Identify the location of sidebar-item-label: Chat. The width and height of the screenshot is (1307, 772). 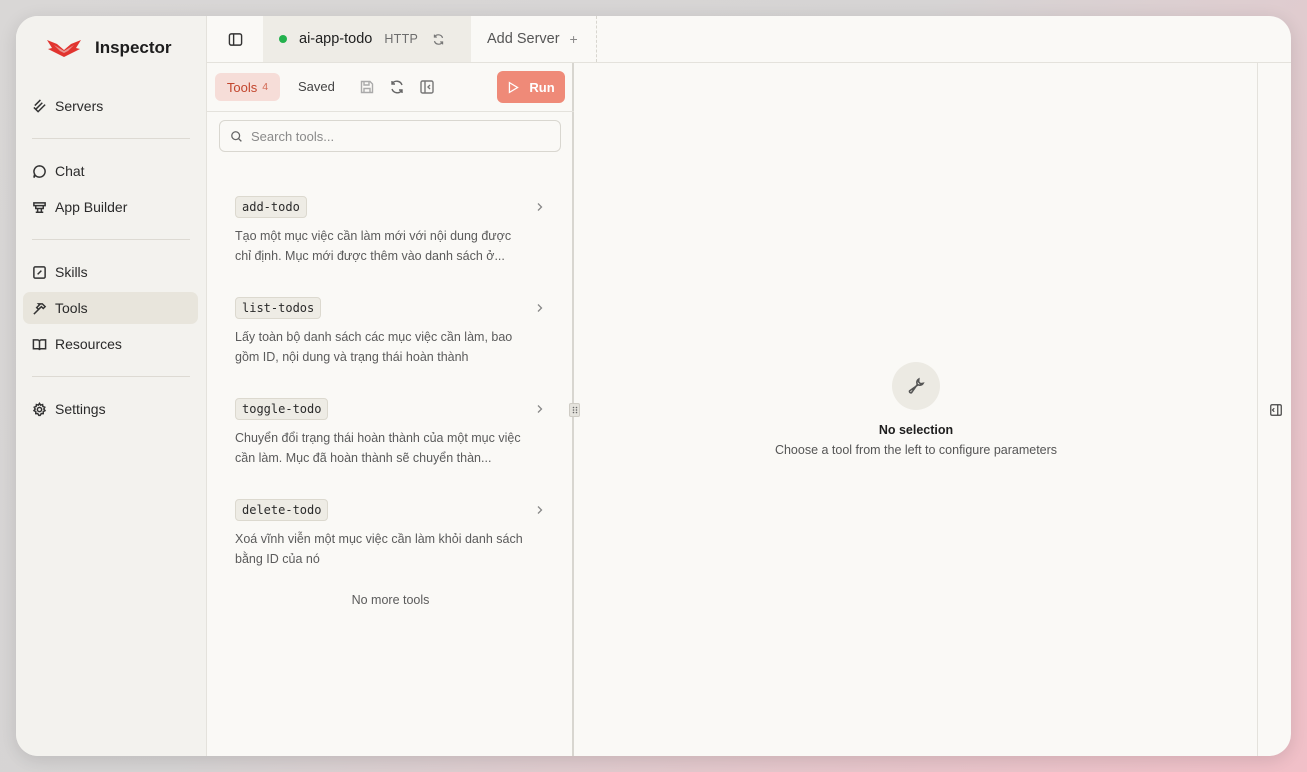
(70, 171).